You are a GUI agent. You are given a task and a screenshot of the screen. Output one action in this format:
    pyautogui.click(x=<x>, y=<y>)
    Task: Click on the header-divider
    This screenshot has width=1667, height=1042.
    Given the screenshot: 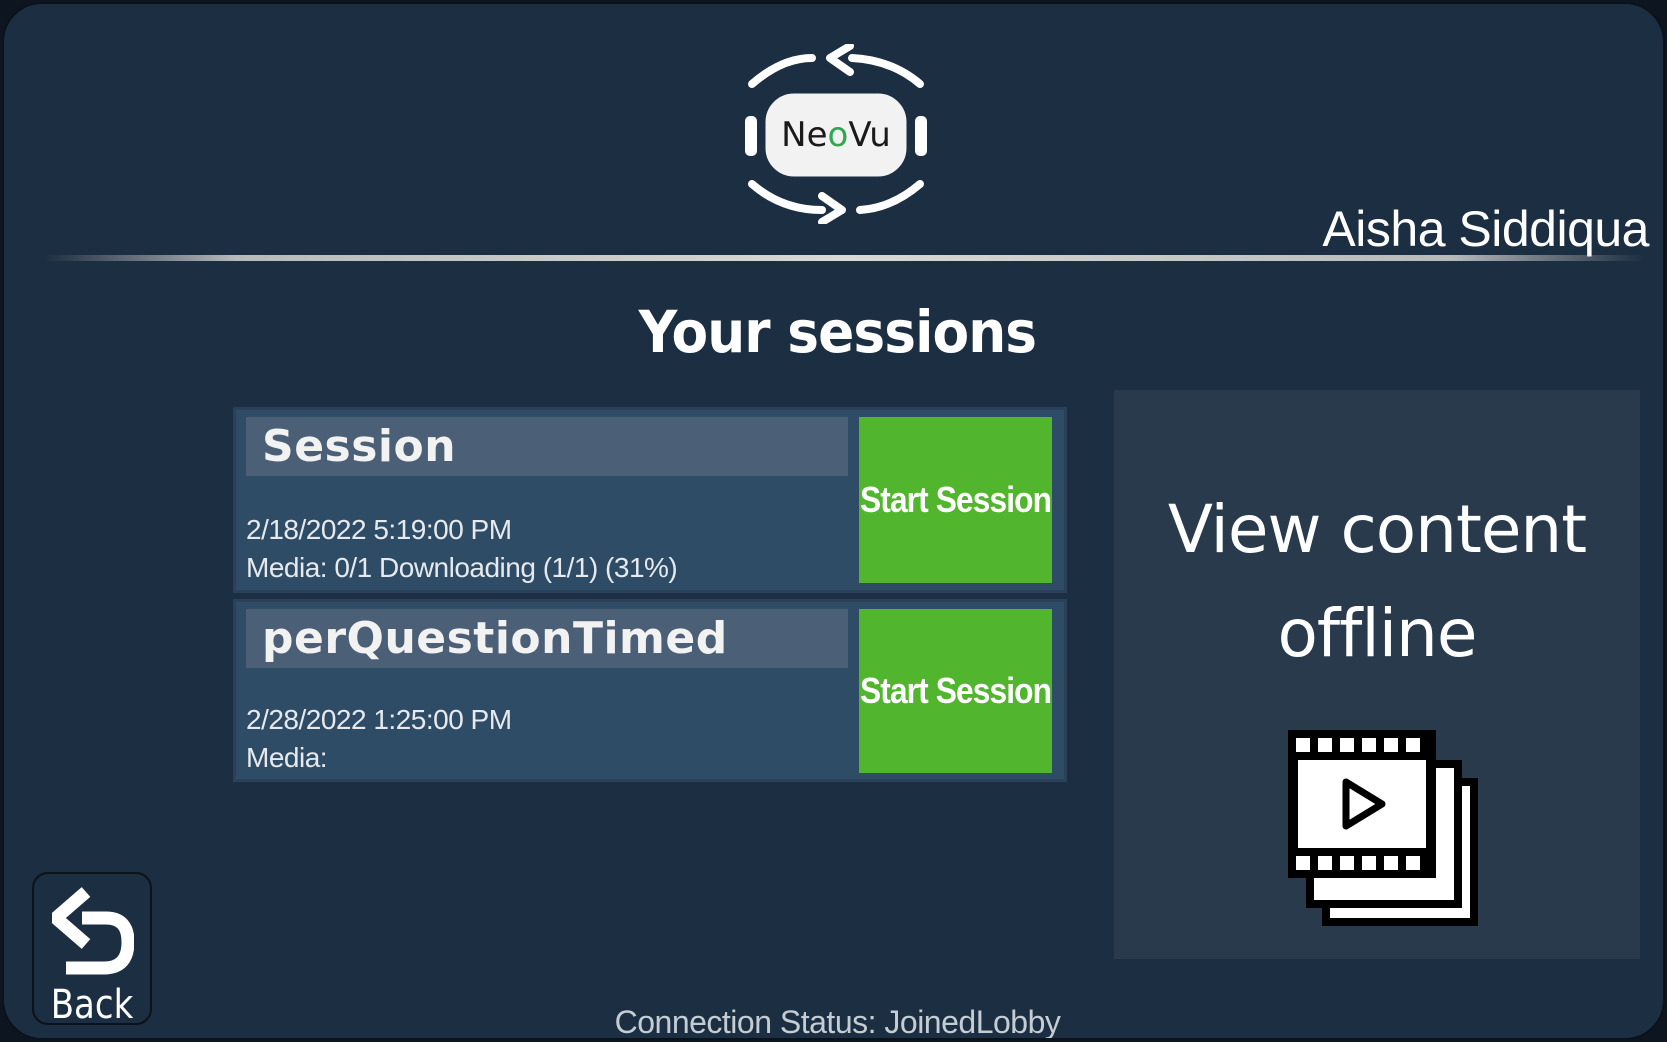 What is the action you would take?
    pyautogui.click(x=844, y=258)
    